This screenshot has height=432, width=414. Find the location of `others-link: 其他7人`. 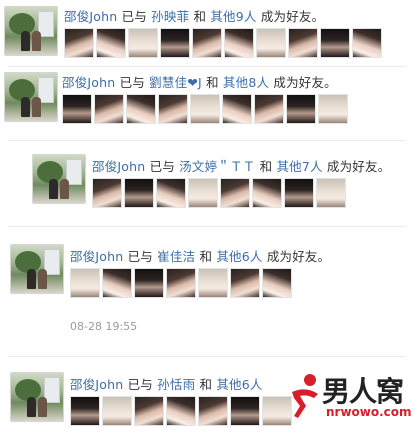

others-link: 其他7人 is located at coordinates (299, 166).